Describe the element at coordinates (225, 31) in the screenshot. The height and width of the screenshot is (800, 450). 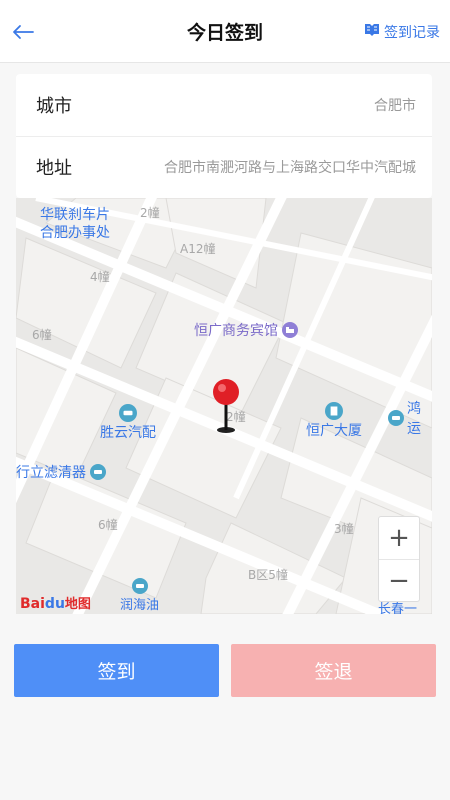
I see `app-header: 今日签到 签到记录` at that location.